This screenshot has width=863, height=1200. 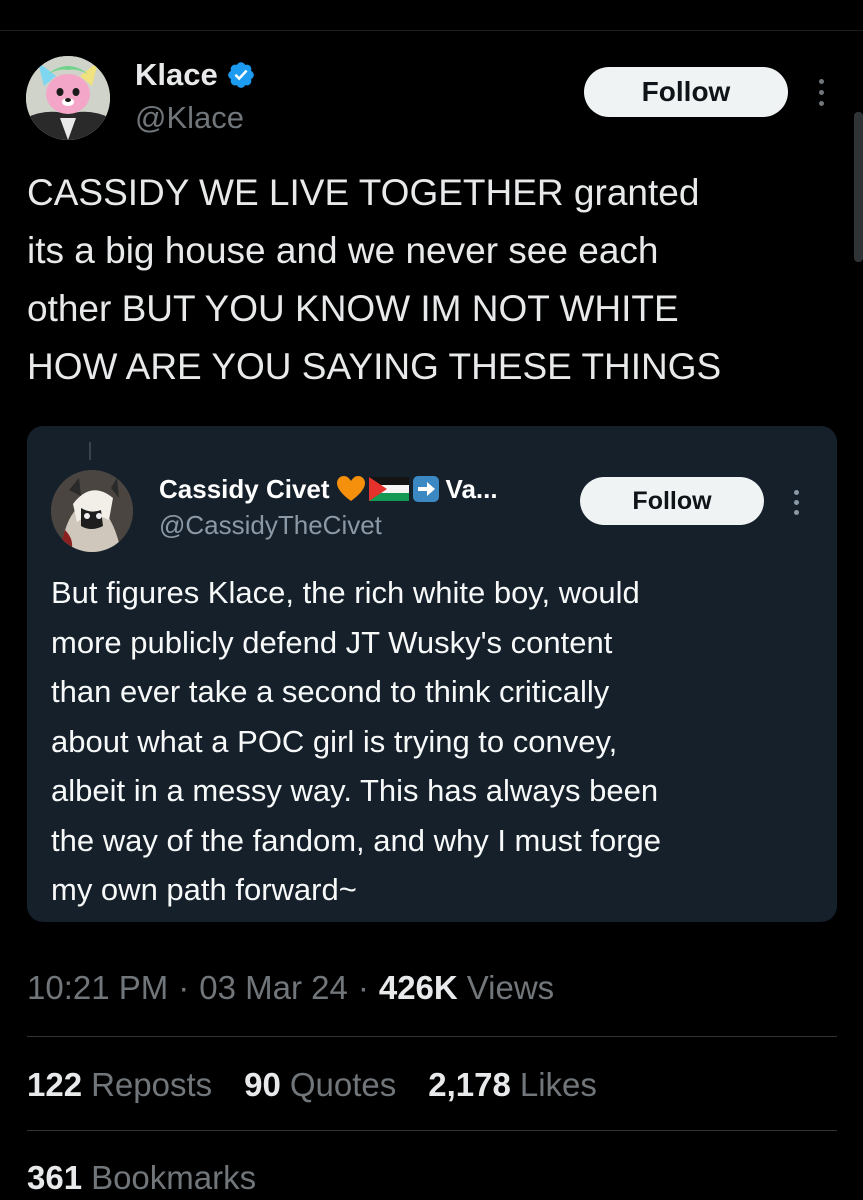 What do you see at coordinates (97, 988) in the screenshot?
I see `tweet-time: 10:21 PM` at bounding box center [97, 988].